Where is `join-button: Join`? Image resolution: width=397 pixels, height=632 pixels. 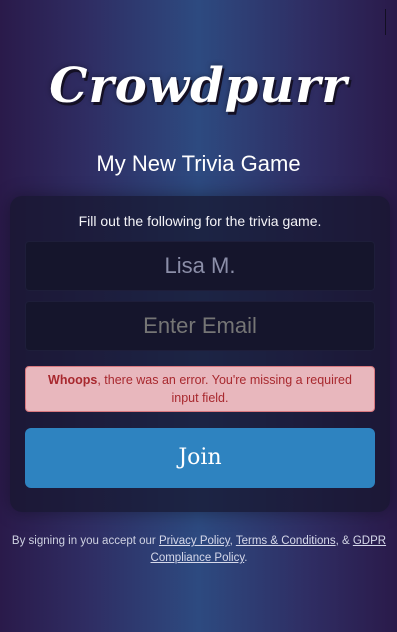 join-button: Join is located at coordinates (200, 458).